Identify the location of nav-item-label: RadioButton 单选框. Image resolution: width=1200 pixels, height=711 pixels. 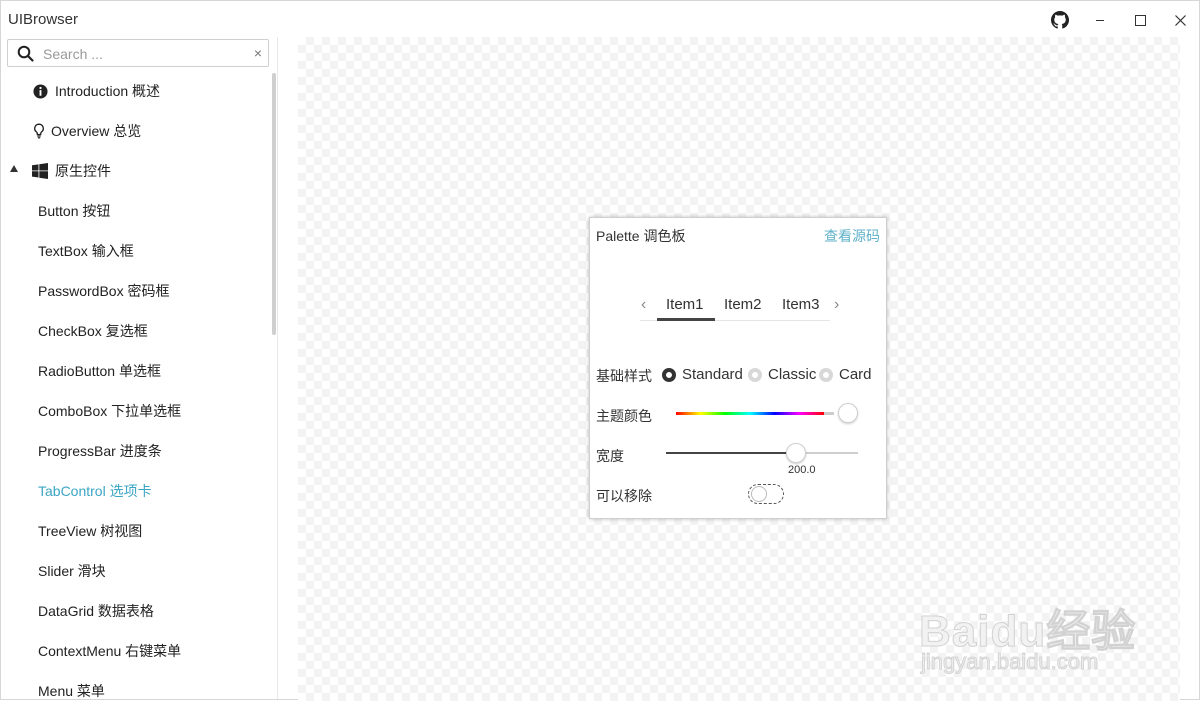
(99, 371).